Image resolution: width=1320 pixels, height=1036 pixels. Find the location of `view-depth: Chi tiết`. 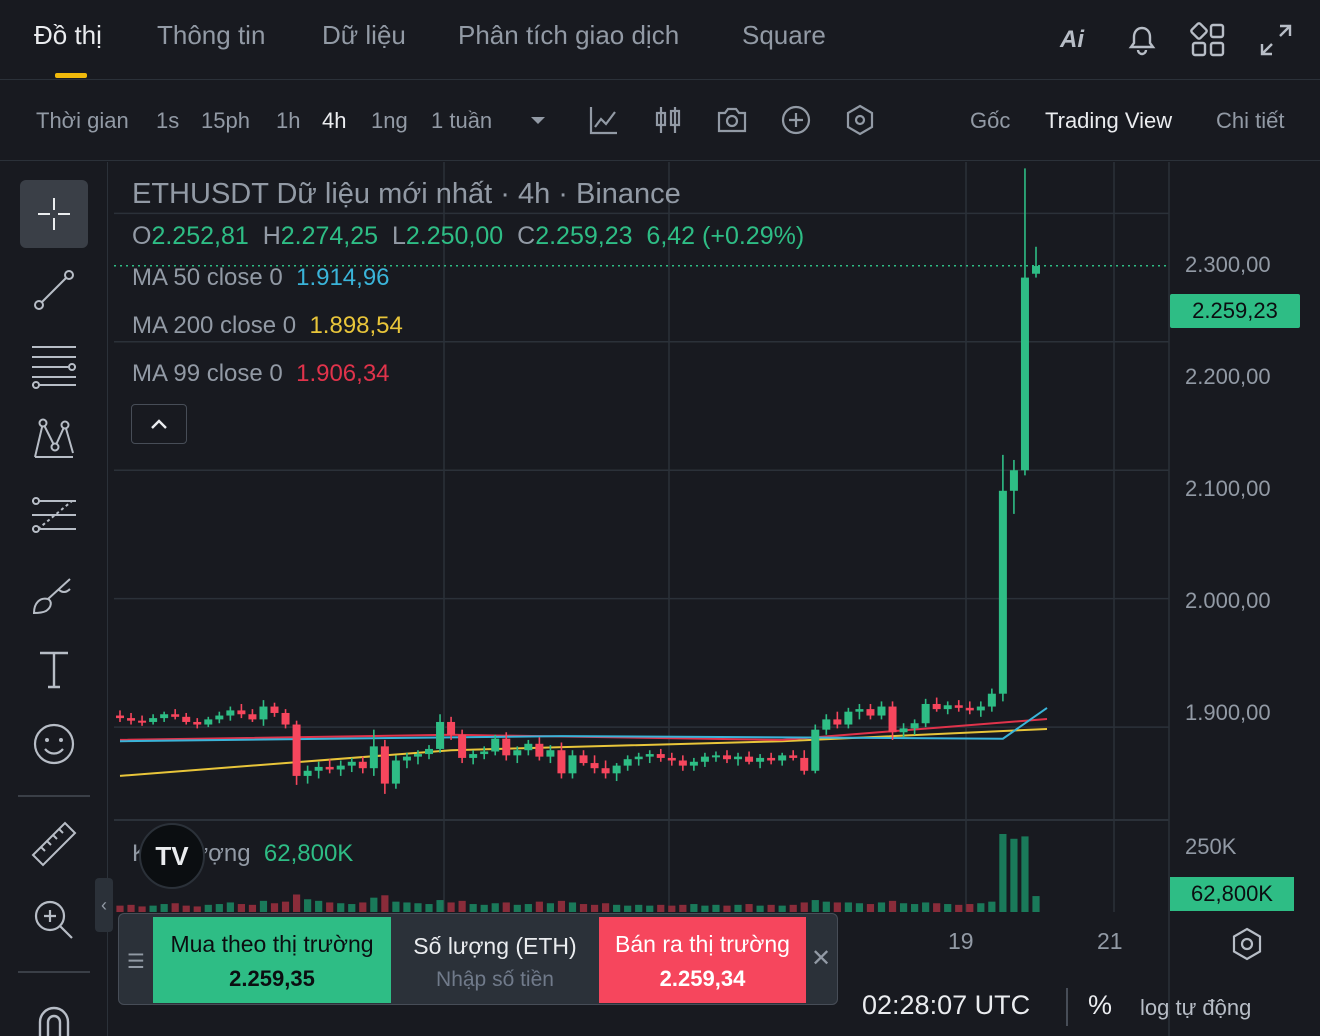

view-depth: Chi tiết is located at coordinates (1250, 121).